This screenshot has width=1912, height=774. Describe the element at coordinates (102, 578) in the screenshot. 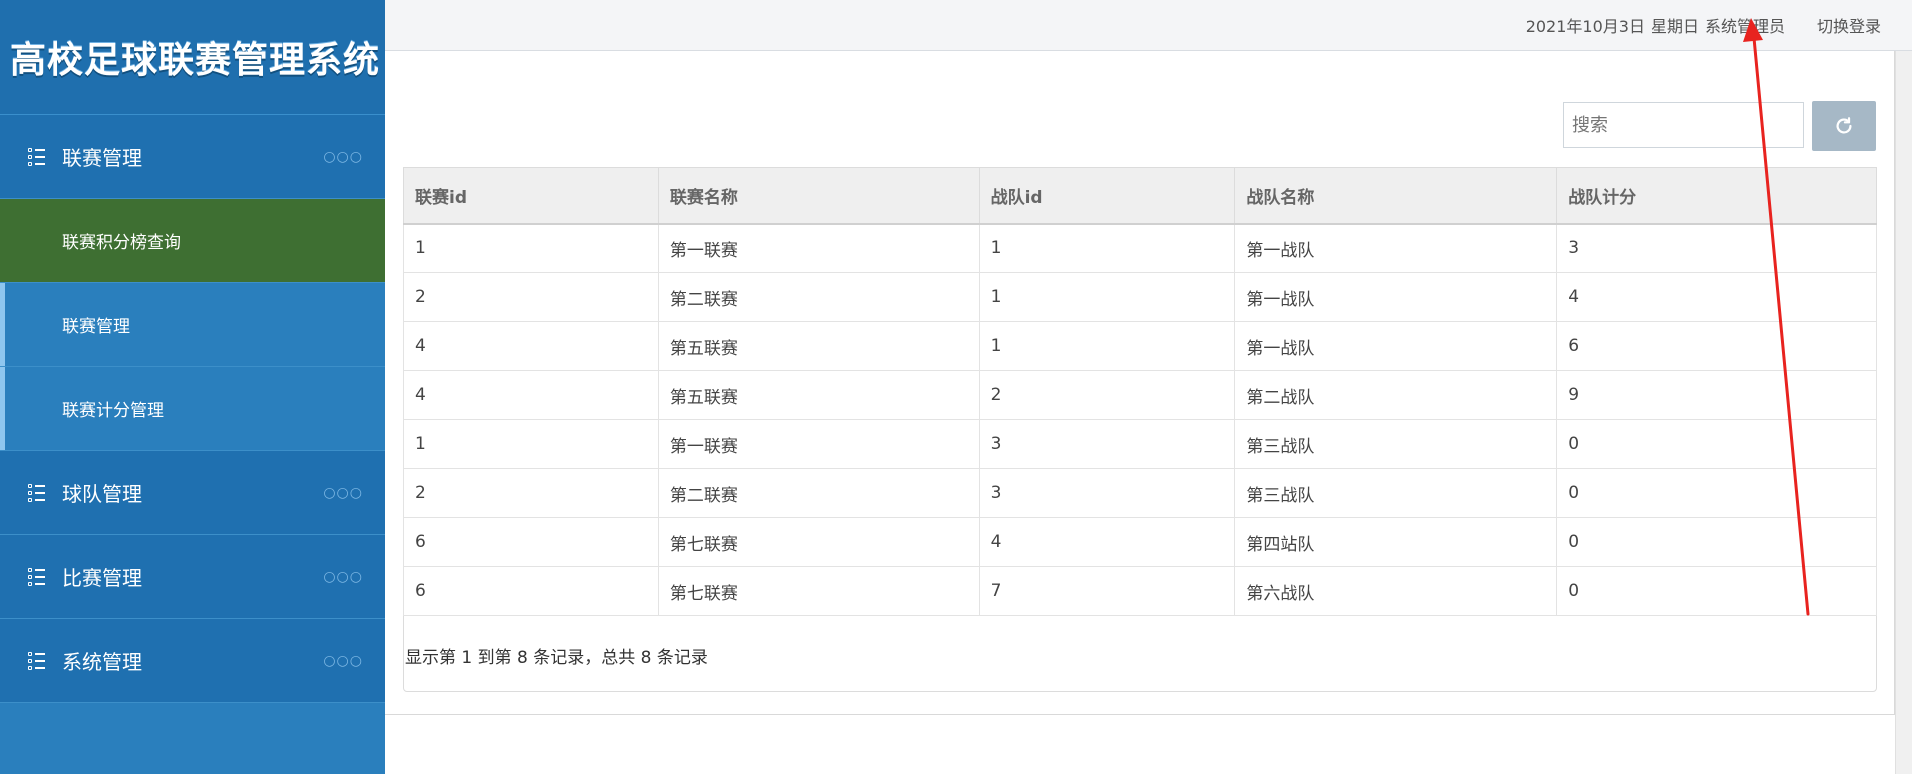

I see `menu-label: 比赛管理` at that location.